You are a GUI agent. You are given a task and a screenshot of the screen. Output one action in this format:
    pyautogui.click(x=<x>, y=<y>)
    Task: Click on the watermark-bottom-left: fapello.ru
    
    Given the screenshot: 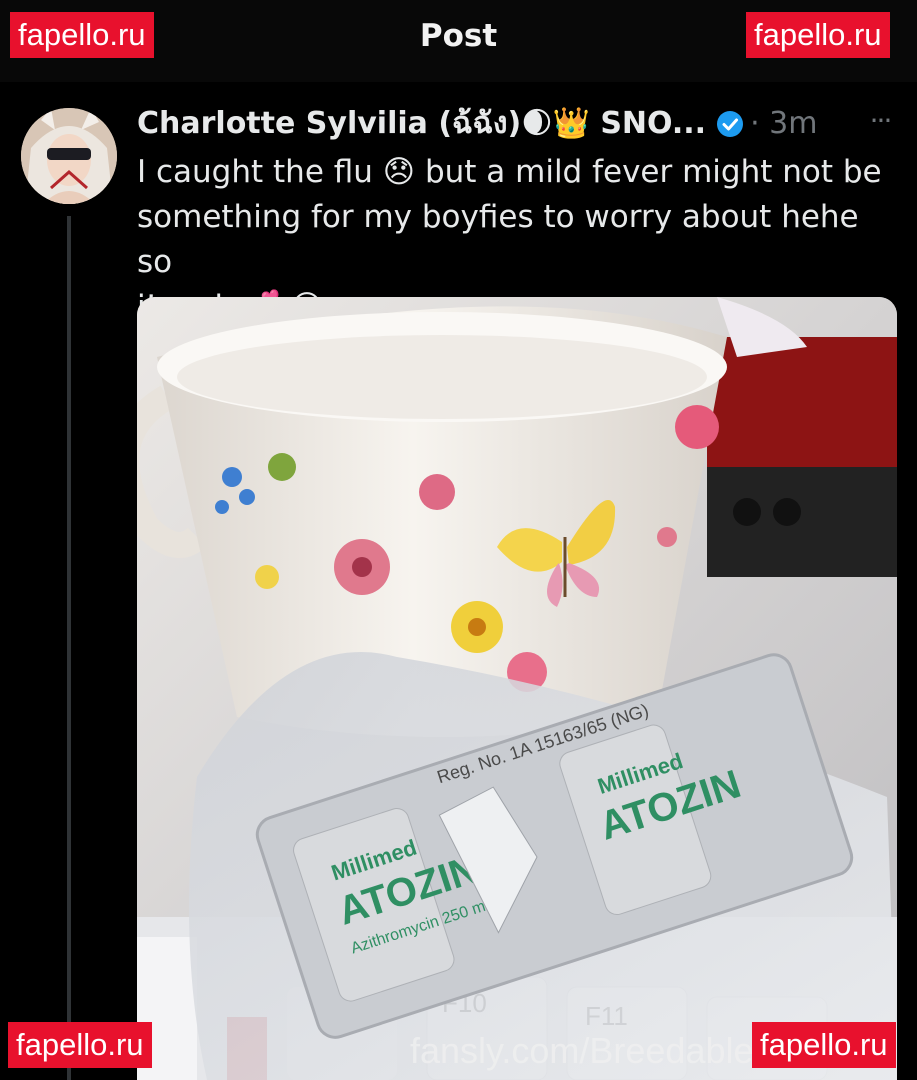 What is the action you would take?
    pyautogui.click(x=80, y=1045)
    